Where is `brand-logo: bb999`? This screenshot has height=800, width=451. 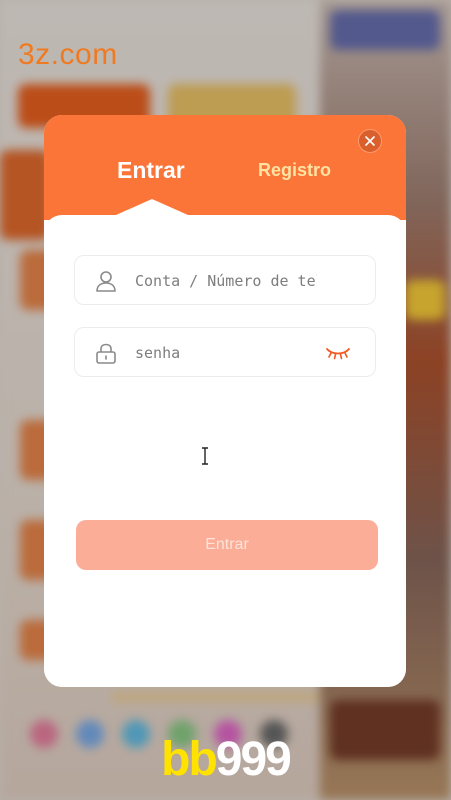 brand-logo: bb999 is located at coordinates (225, 759).